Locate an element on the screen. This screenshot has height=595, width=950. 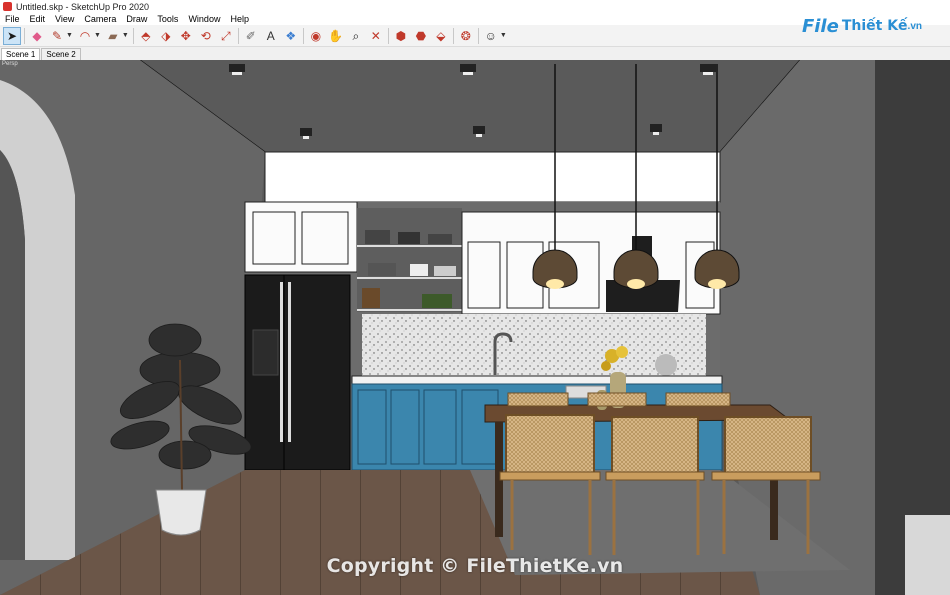
tab-scene-2: Scene 2 is located at coordinates (61, 54).